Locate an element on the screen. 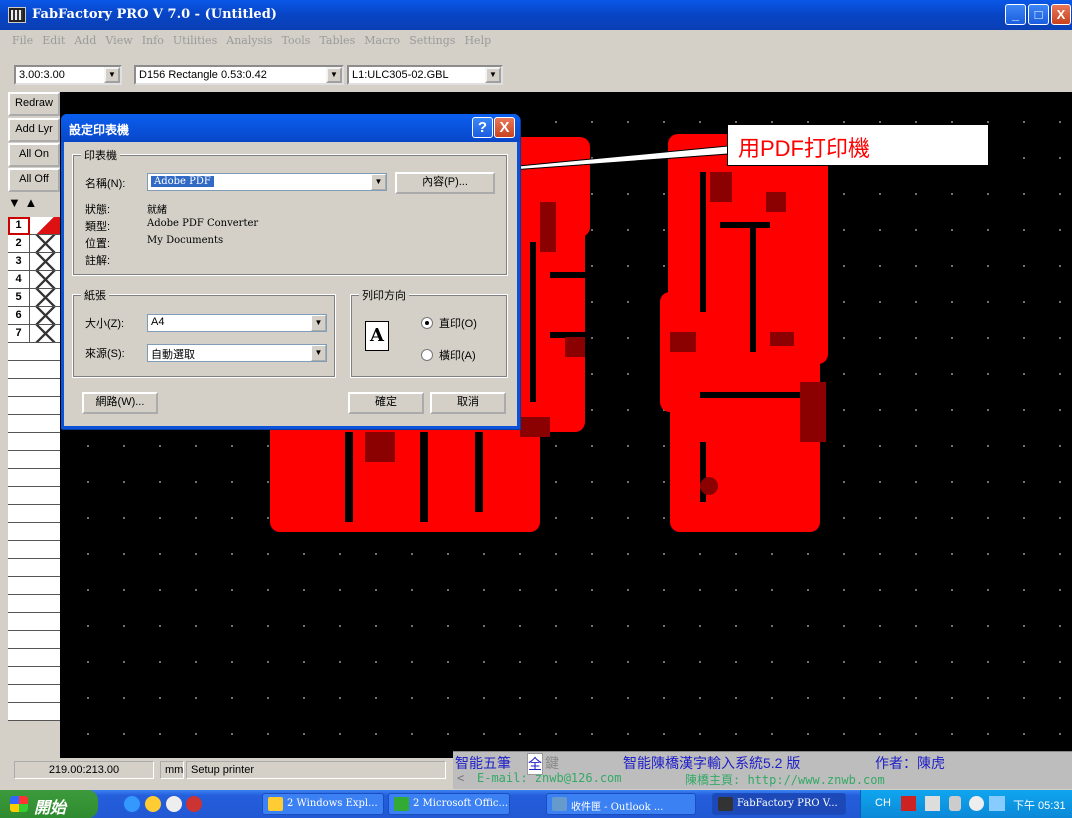  paper-source-value: 自動選取 is located at coordinates (173, 355).